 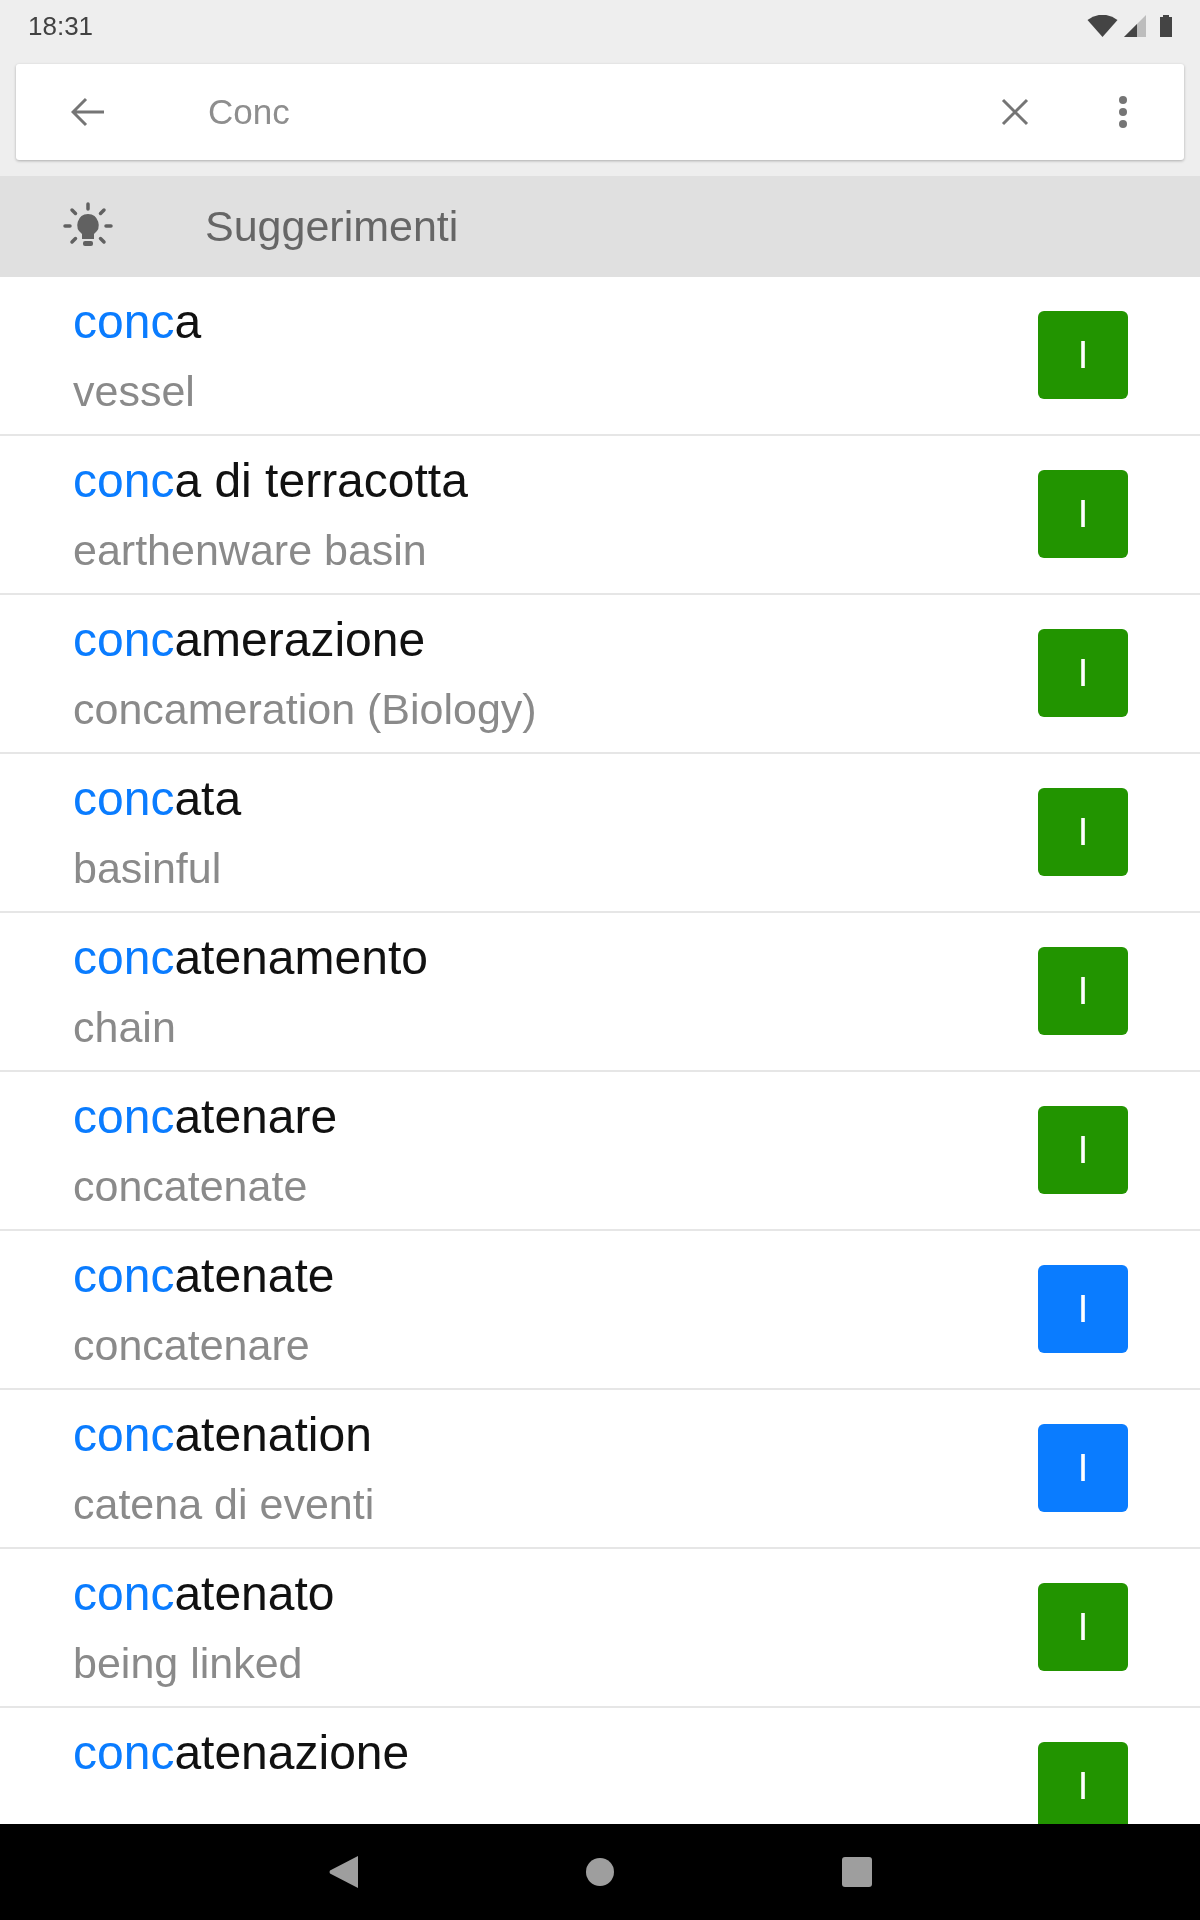 What do you see at coordinates (148, 868) in the screenshot?
I see `entry-translation: basinful` at bounding box center [148, 868].